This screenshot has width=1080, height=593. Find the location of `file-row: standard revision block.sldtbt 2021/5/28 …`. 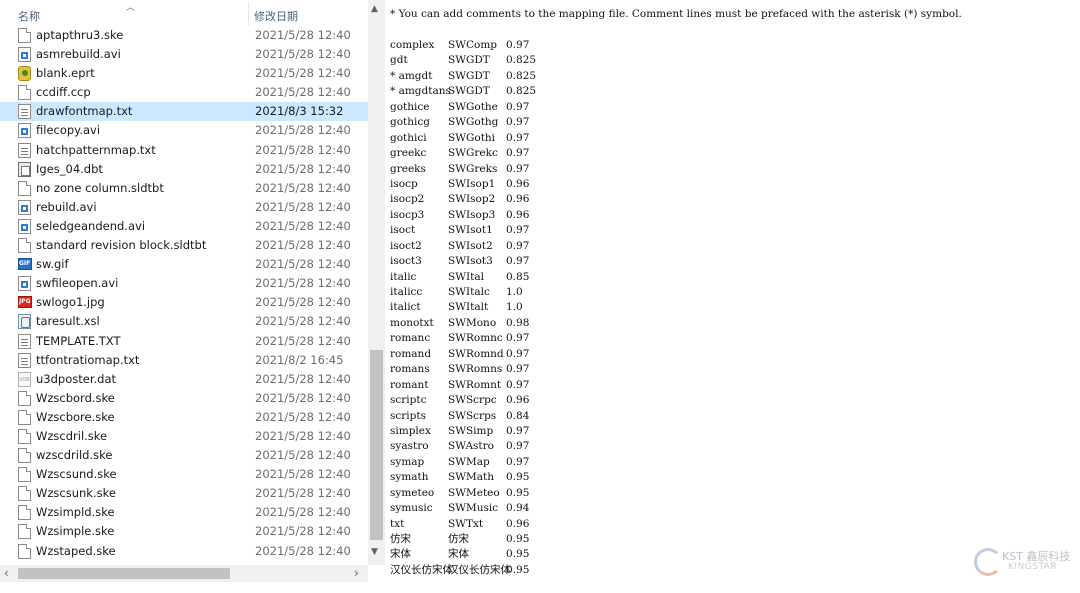

file-row: standard revision block.sldtbt 2021/5/28 … is located at coordinates (184, 245).